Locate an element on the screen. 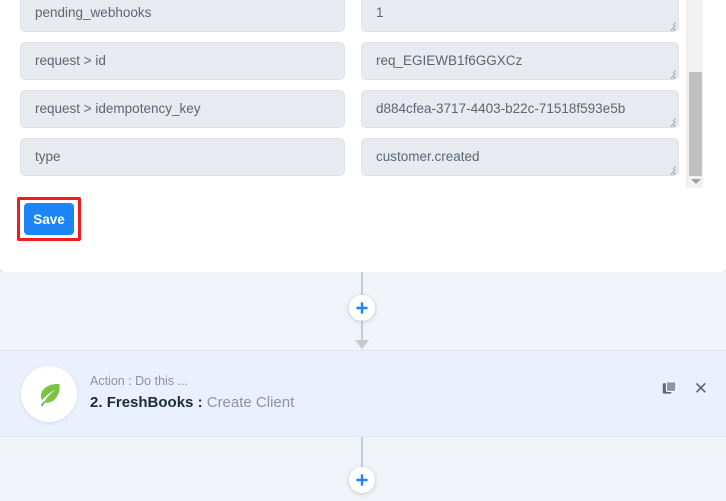 The width and height of the screenshot is (726, 501). duplicate-icon is located at coordinates (669, 387).